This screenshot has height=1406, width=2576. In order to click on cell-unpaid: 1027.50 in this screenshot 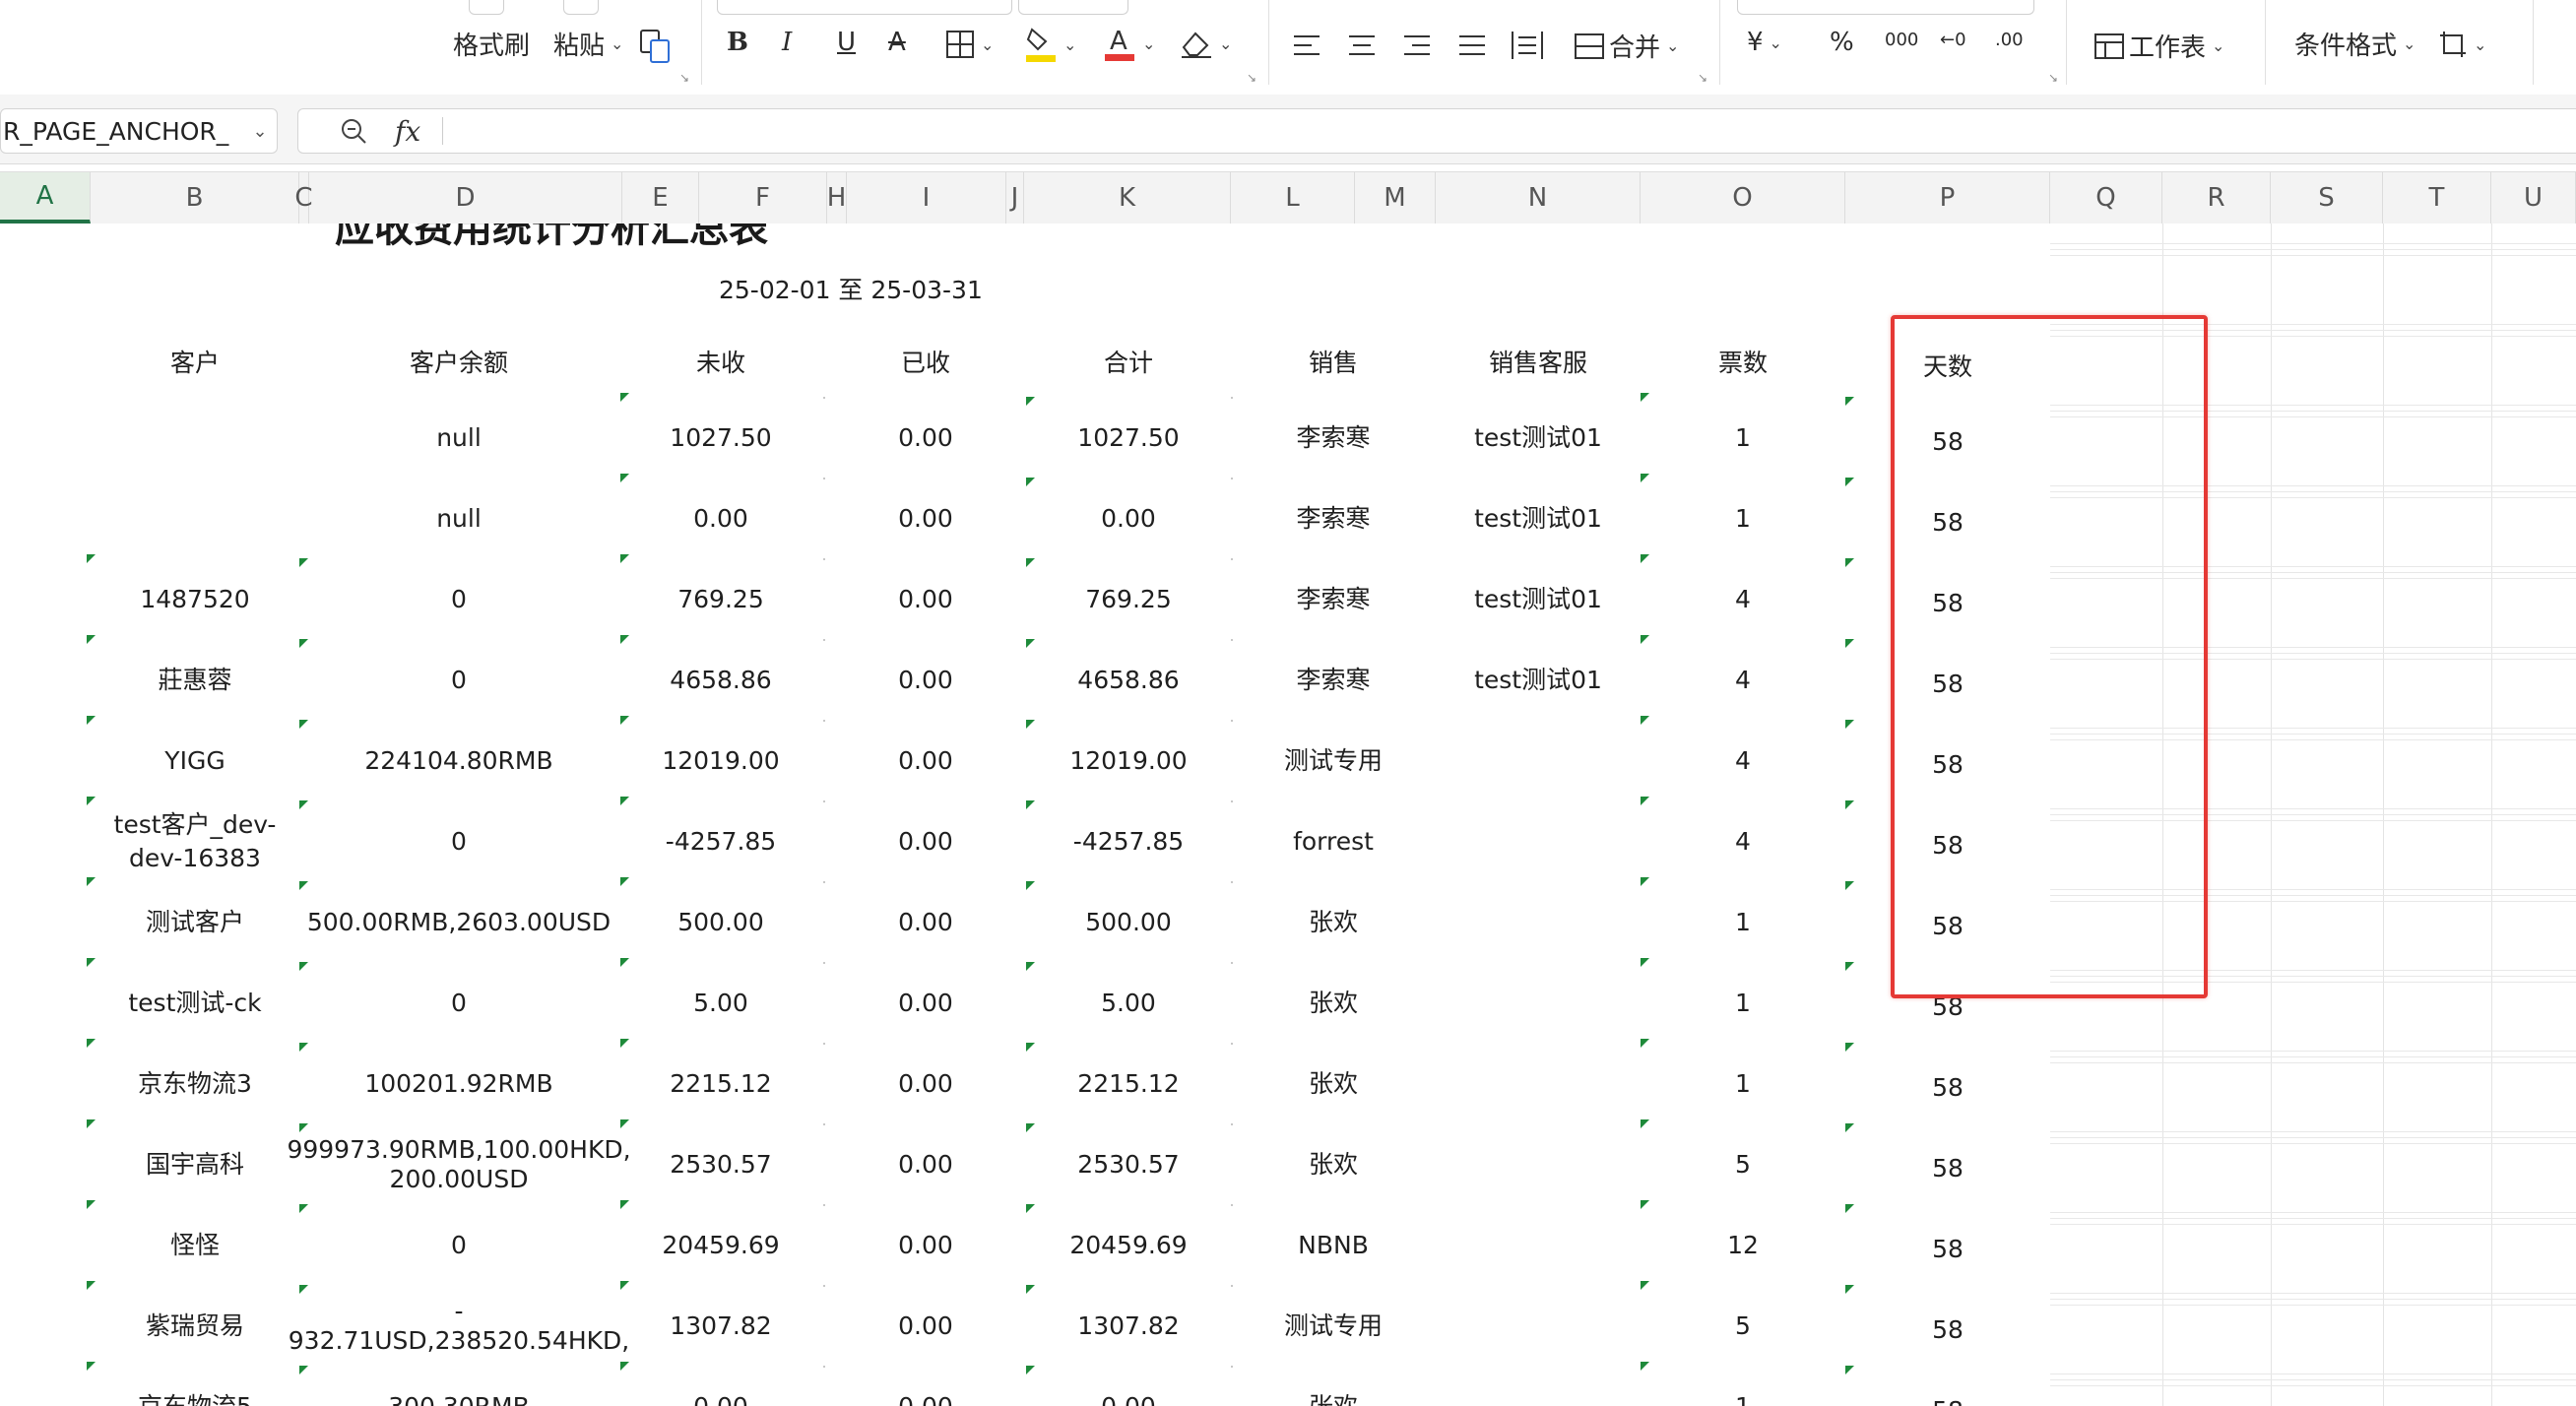, I will do `click(720, 438)`.